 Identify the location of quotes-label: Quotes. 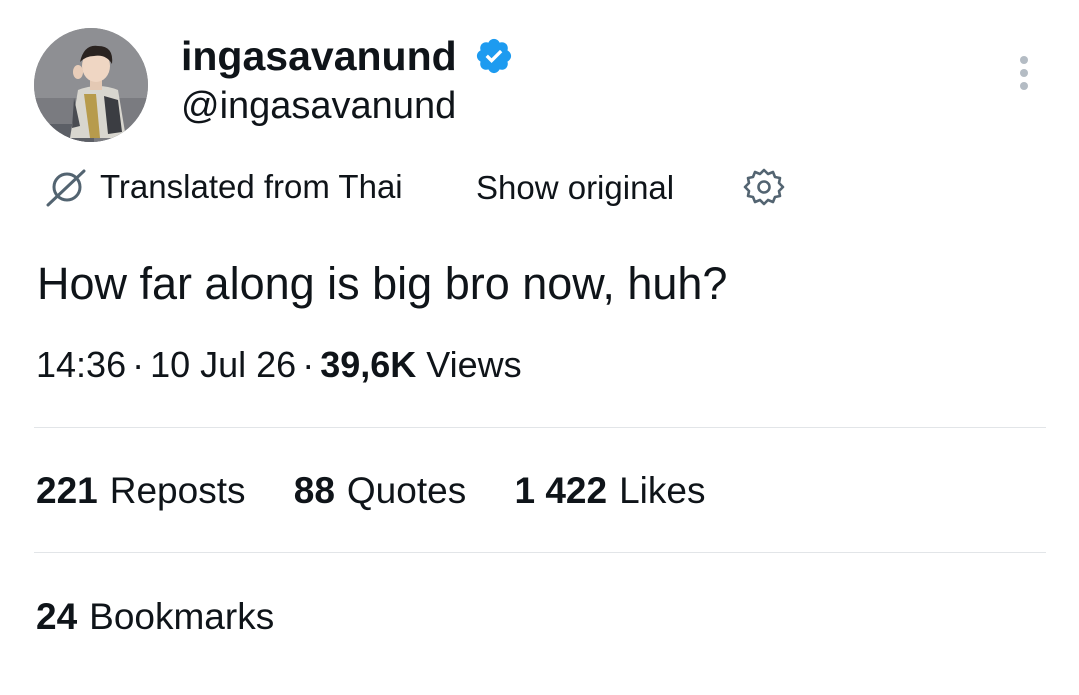
(406, 490).